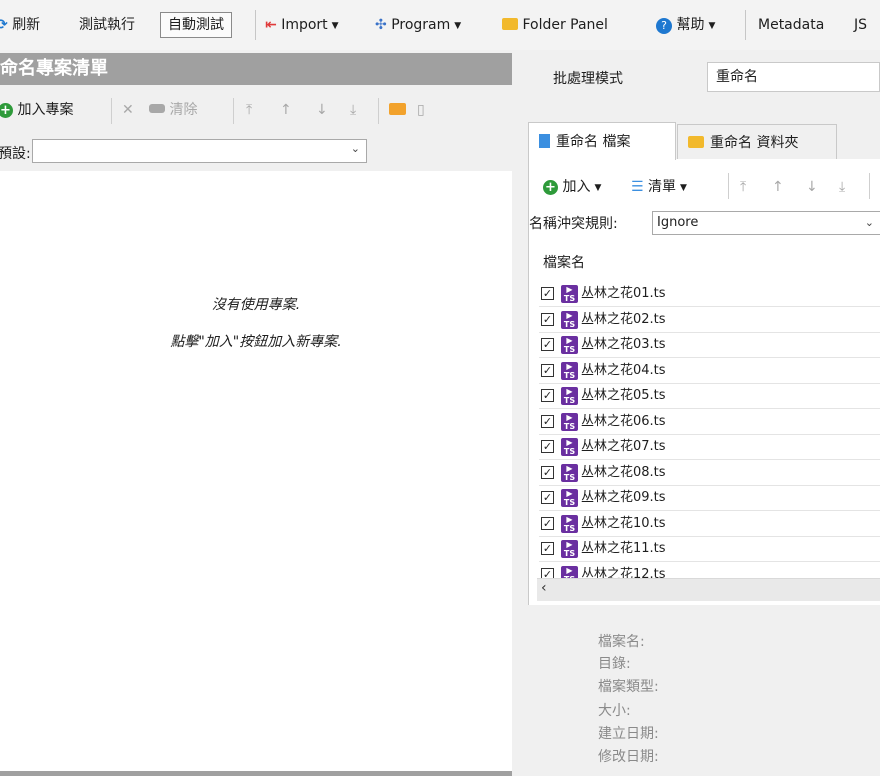 The width and height of the screenshot is (880, 776). What do you see at coordinates (709, 524) in the screenshot?
I see `file-row: ✓ ▶ TS 丛林之花10.ts` at bounding box center [709, 524].